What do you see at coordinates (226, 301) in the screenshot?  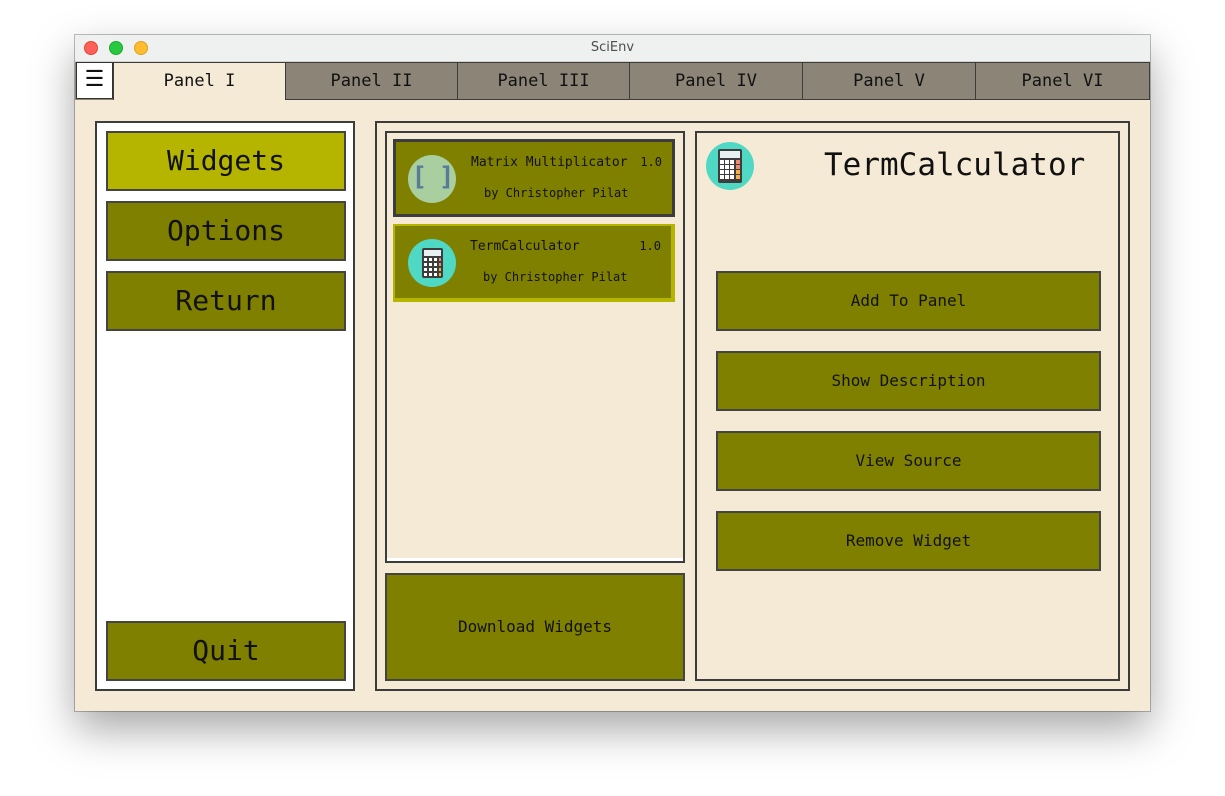 I see `return-button: Return` at bounding box center [226, 301].